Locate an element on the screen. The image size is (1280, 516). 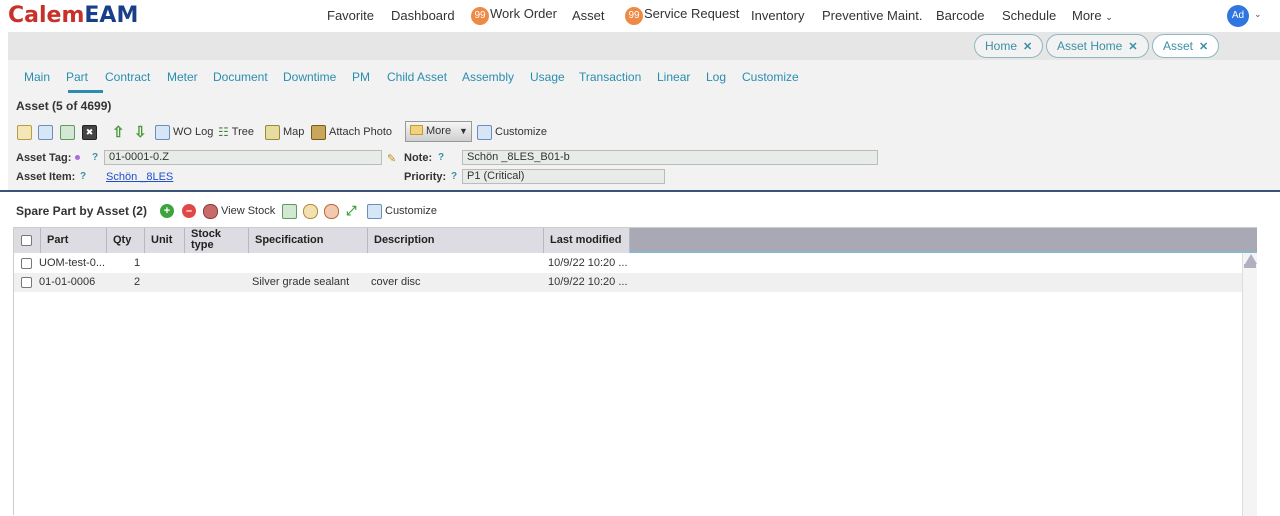
select-all-checkbox is located at coordinates (26, 240).